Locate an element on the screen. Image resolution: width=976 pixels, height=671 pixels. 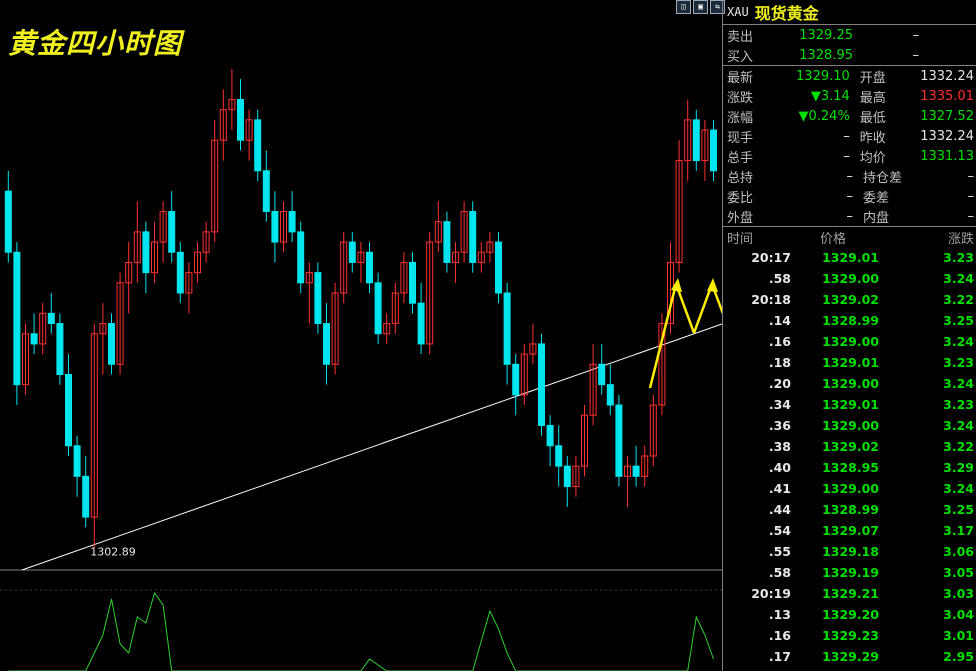
ask-volume: – is located at coordinates (916, 35).